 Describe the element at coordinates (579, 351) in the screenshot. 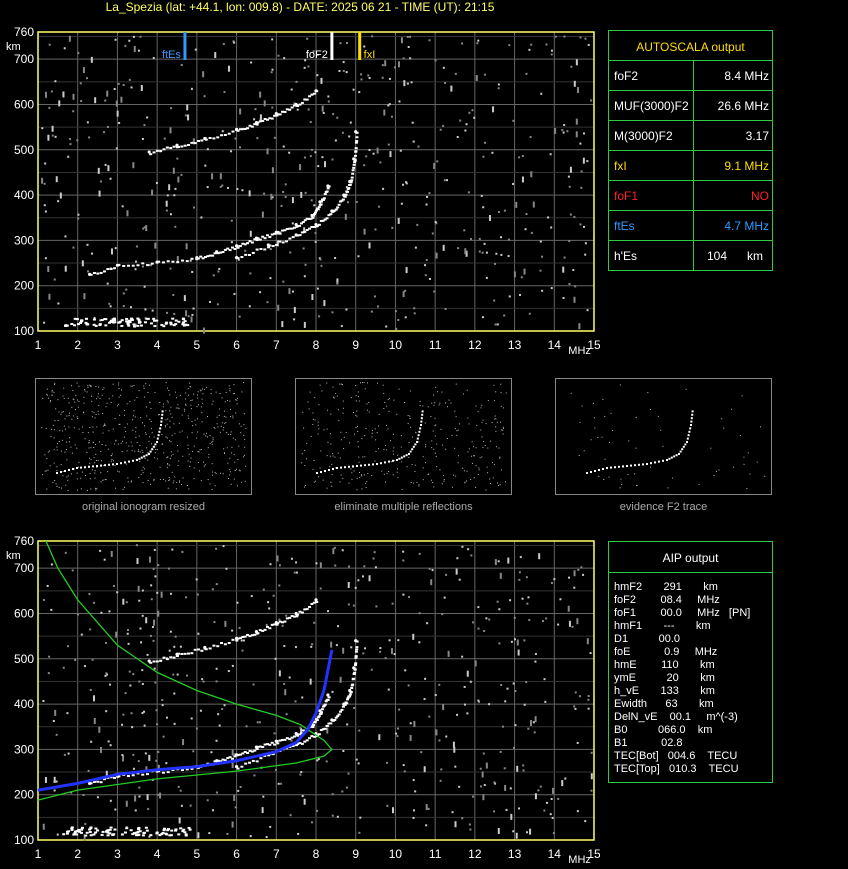

I see `x-axis-label: MHz` at that location.